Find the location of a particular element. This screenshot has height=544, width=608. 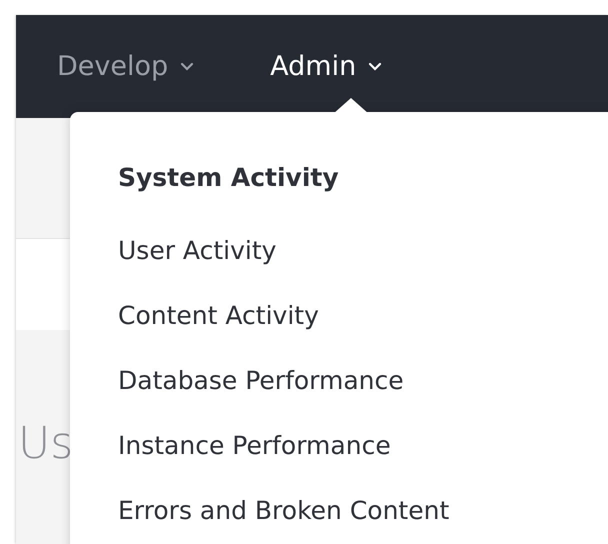

menu-item: Instance Performance is located at coordinates (254, 445).